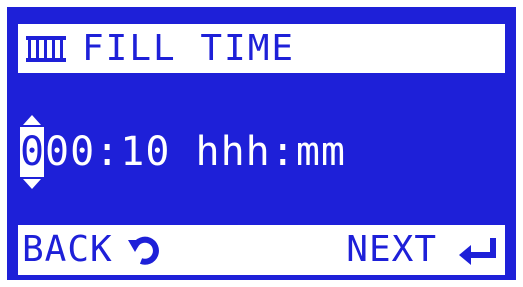 The width and height of the screenshot is (523, 287). I want to click on back-button: BACK, so click(92, 250).